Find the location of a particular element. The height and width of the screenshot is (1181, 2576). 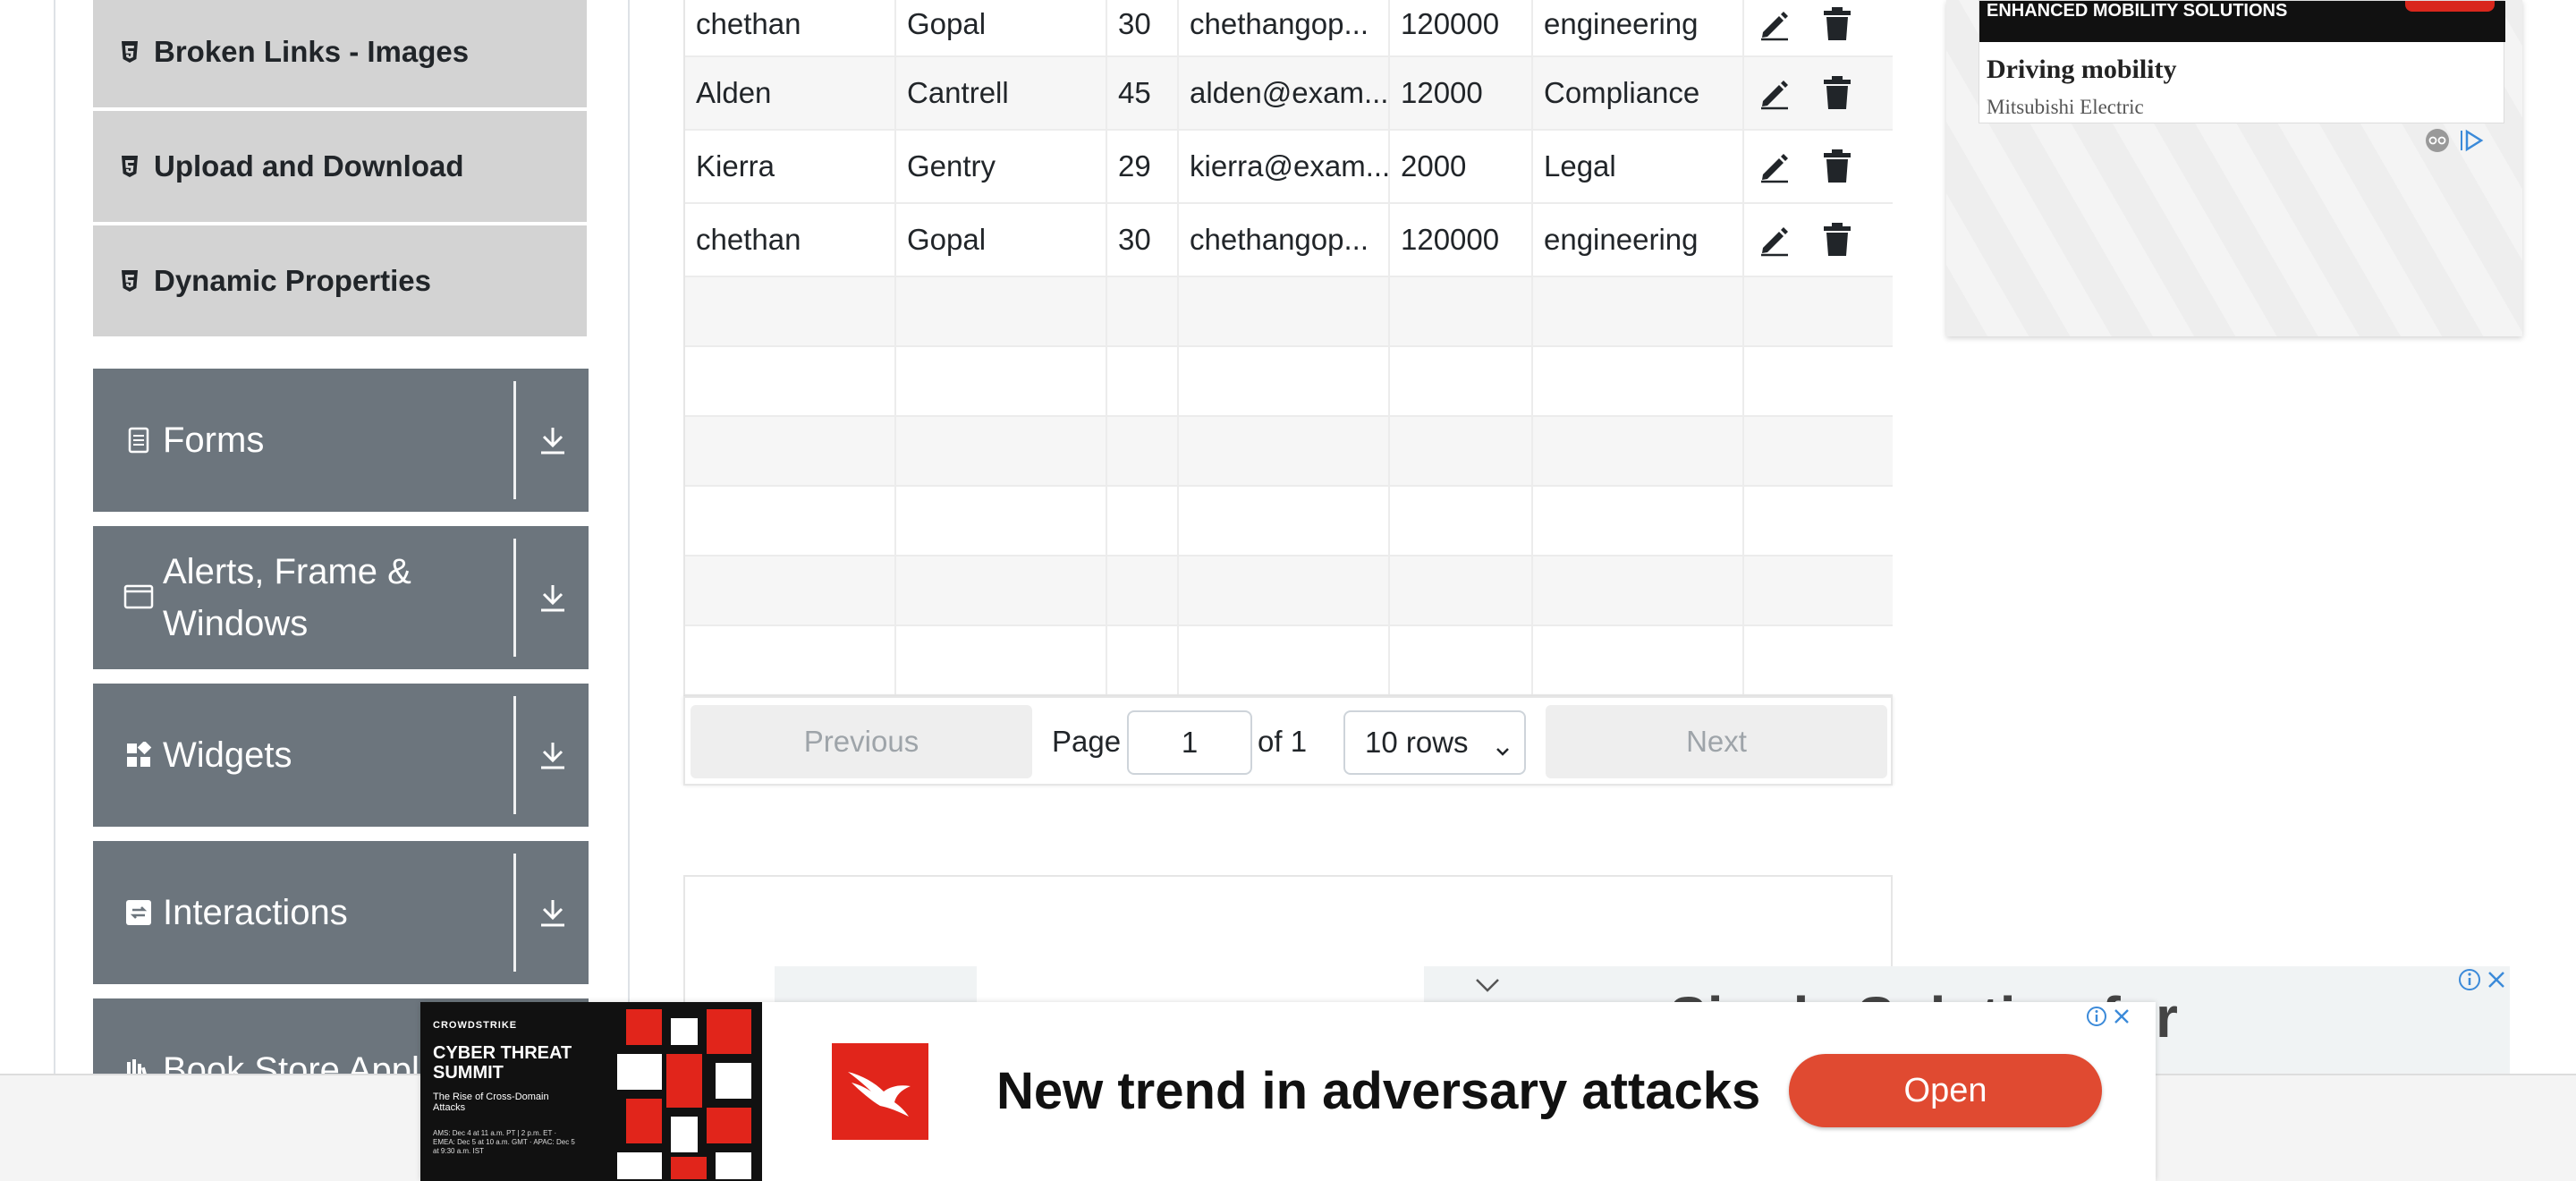

sidebar-item-dynamic-properties: Dynamic Properties is located at coordinates (340, 280).